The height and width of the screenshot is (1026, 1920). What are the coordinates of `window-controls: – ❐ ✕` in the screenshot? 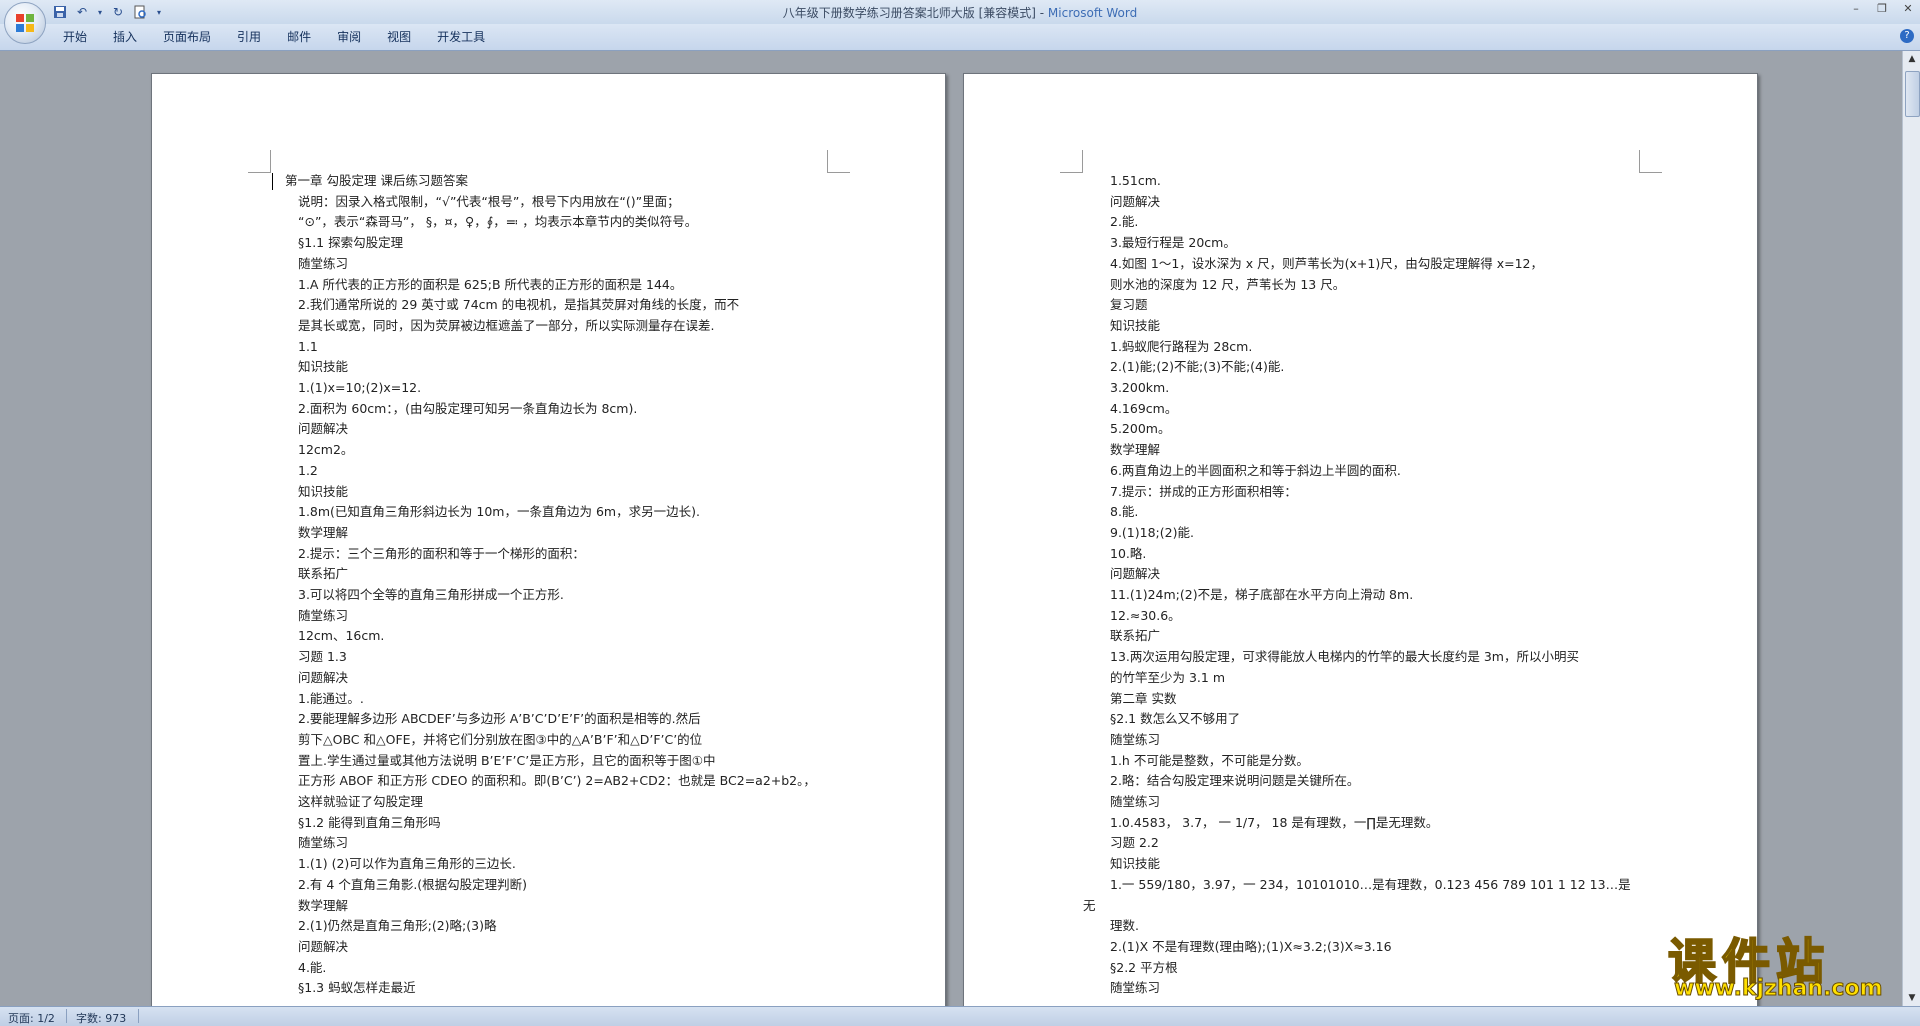 It's located at (1882, 9).